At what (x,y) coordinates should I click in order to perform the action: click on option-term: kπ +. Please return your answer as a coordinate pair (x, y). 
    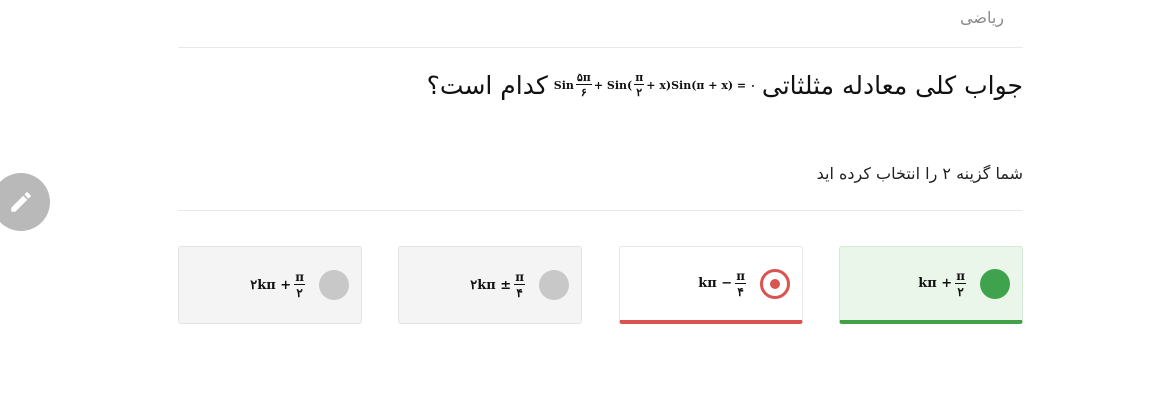
    Looking at the image, I should click on (935, 283).